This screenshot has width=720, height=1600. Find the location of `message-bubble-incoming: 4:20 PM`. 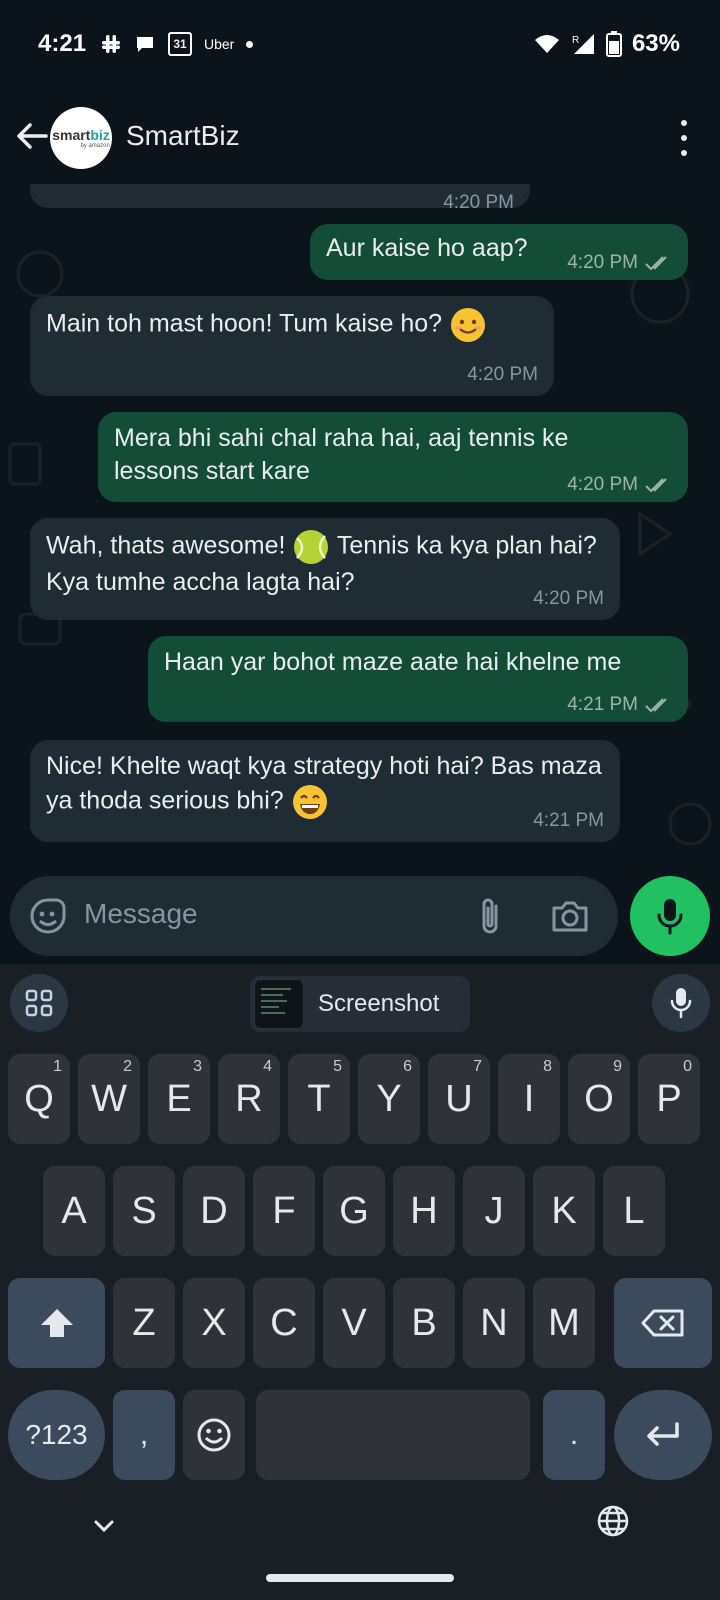

message-bubble-incoming: 4:20 PM is located at coordinates (280, 198).